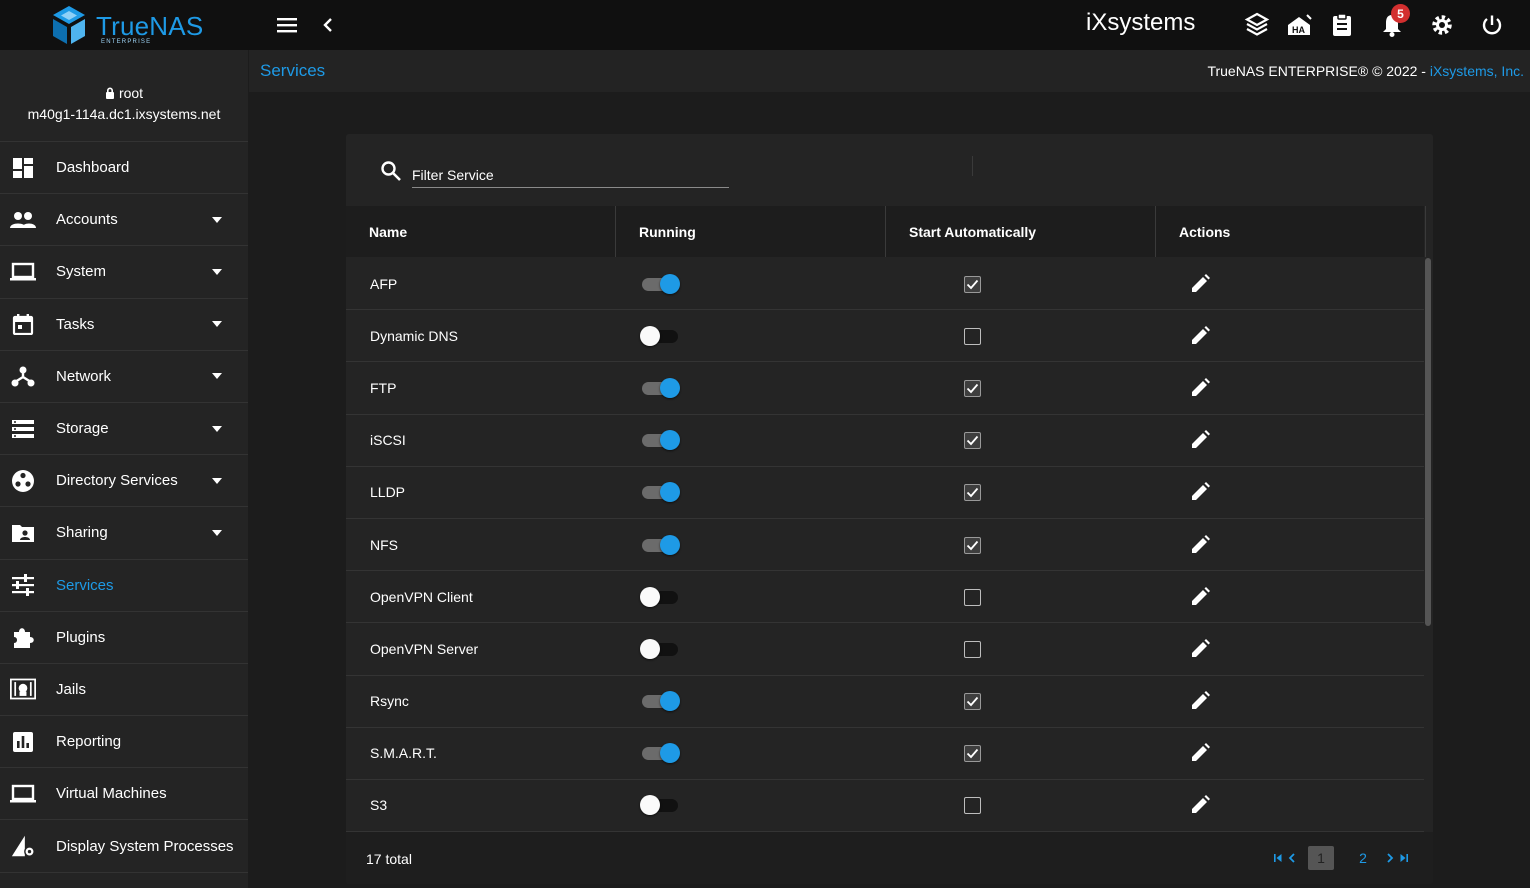 The width and height of the screenshot is (1530, 888). I want to click on sidebar-item-label: Plugins, so click(81, 637).